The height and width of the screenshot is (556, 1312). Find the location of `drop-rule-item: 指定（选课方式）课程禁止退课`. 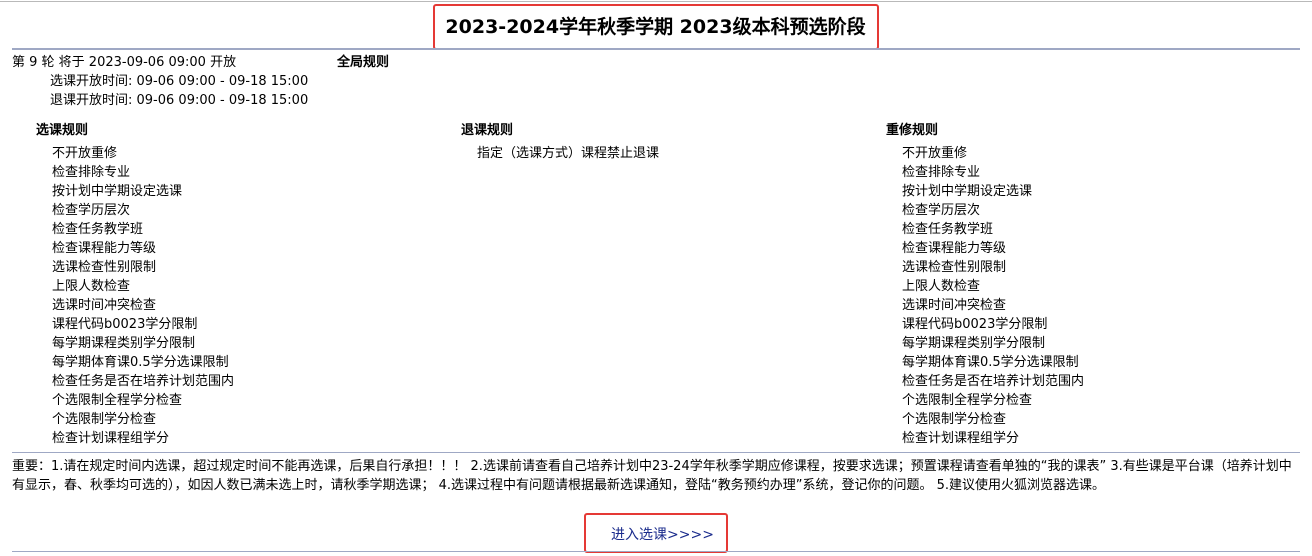

drop-rule-item: 指定（选课方式）课程禁止退课 is located at coordinates (568, 153).